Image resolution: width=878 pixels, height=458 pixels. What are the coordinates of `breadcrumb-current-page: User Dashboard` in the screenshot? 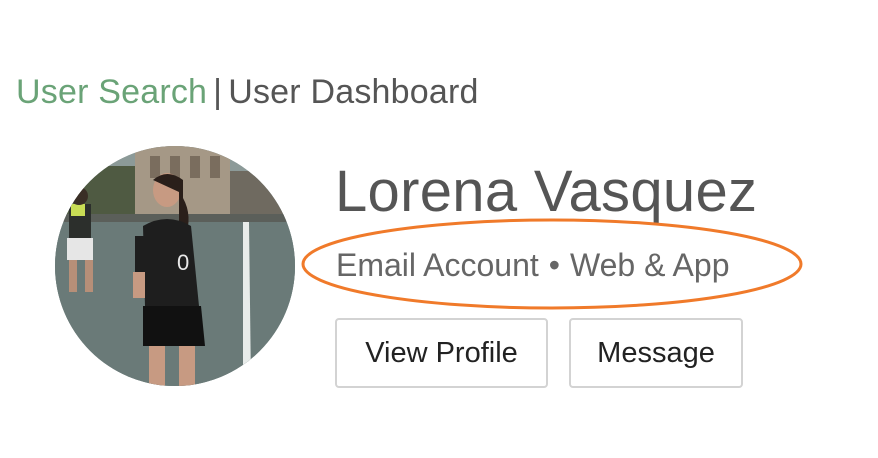 It's located at (353, 92).